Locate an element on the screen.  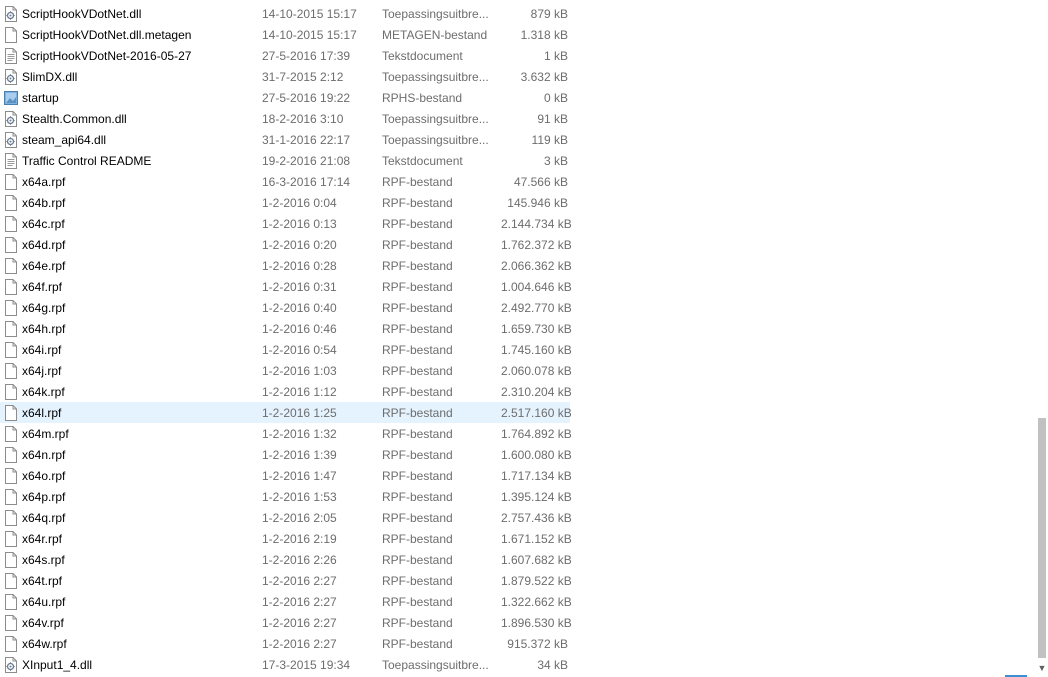
file-size: 879 kB is located at coordinates (549, 14).